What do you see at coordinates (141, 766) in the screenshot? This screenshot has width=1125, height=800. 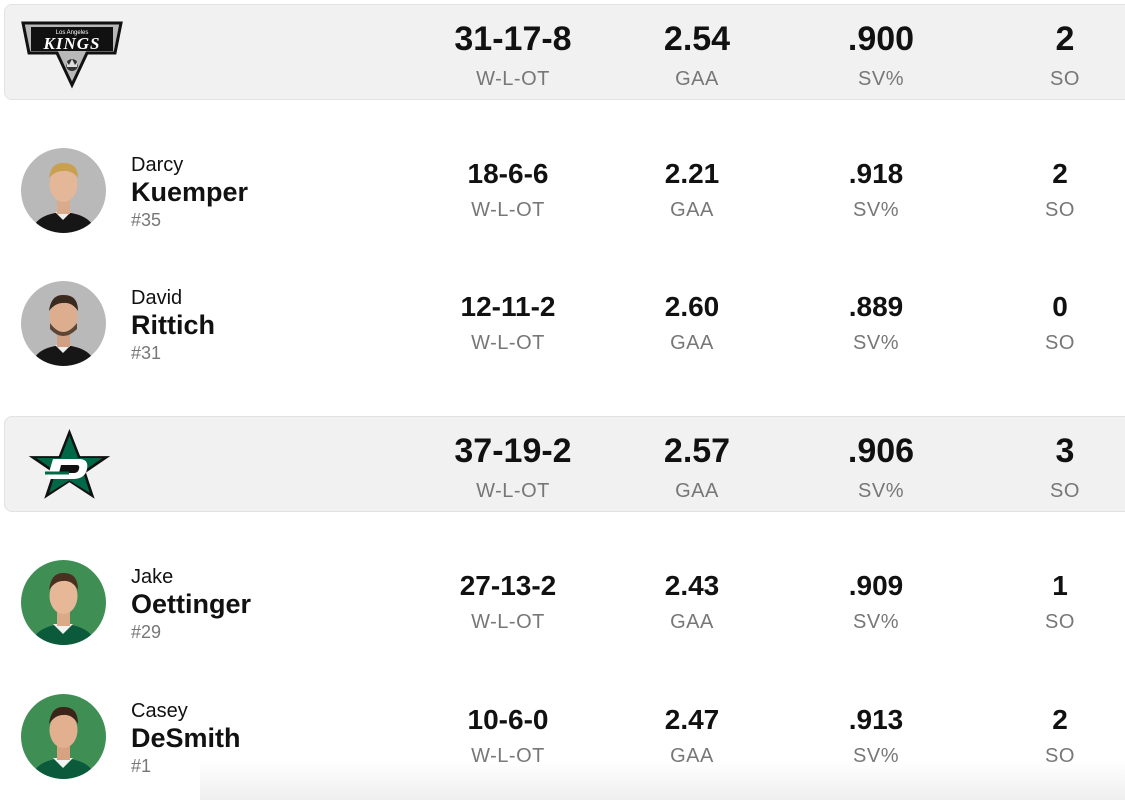 I see `player-number: #1` at bounding box center [141, 766].